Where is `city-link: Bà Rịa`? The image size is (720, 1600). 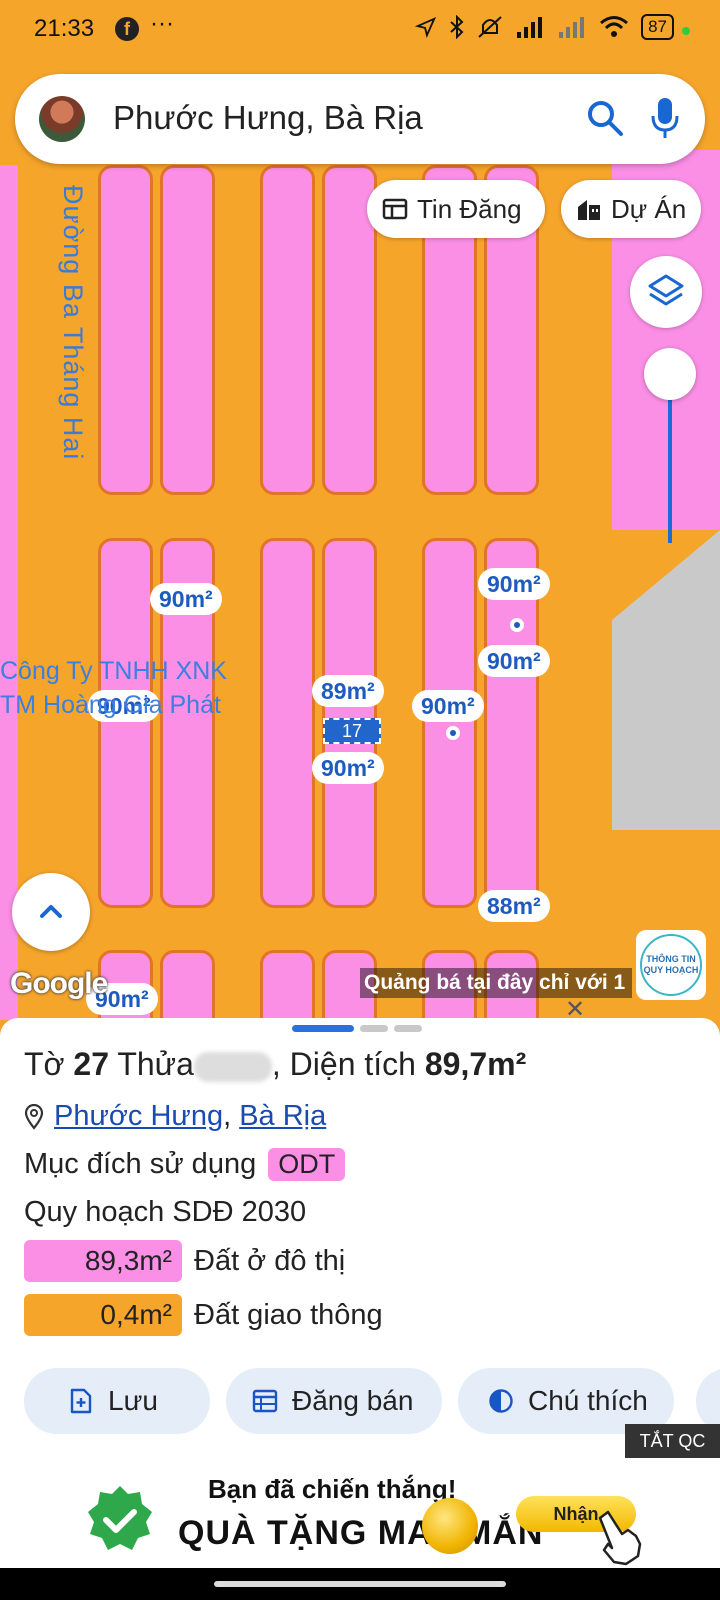 city-link: Bà Rịa is located at coordinates (282, 1116).